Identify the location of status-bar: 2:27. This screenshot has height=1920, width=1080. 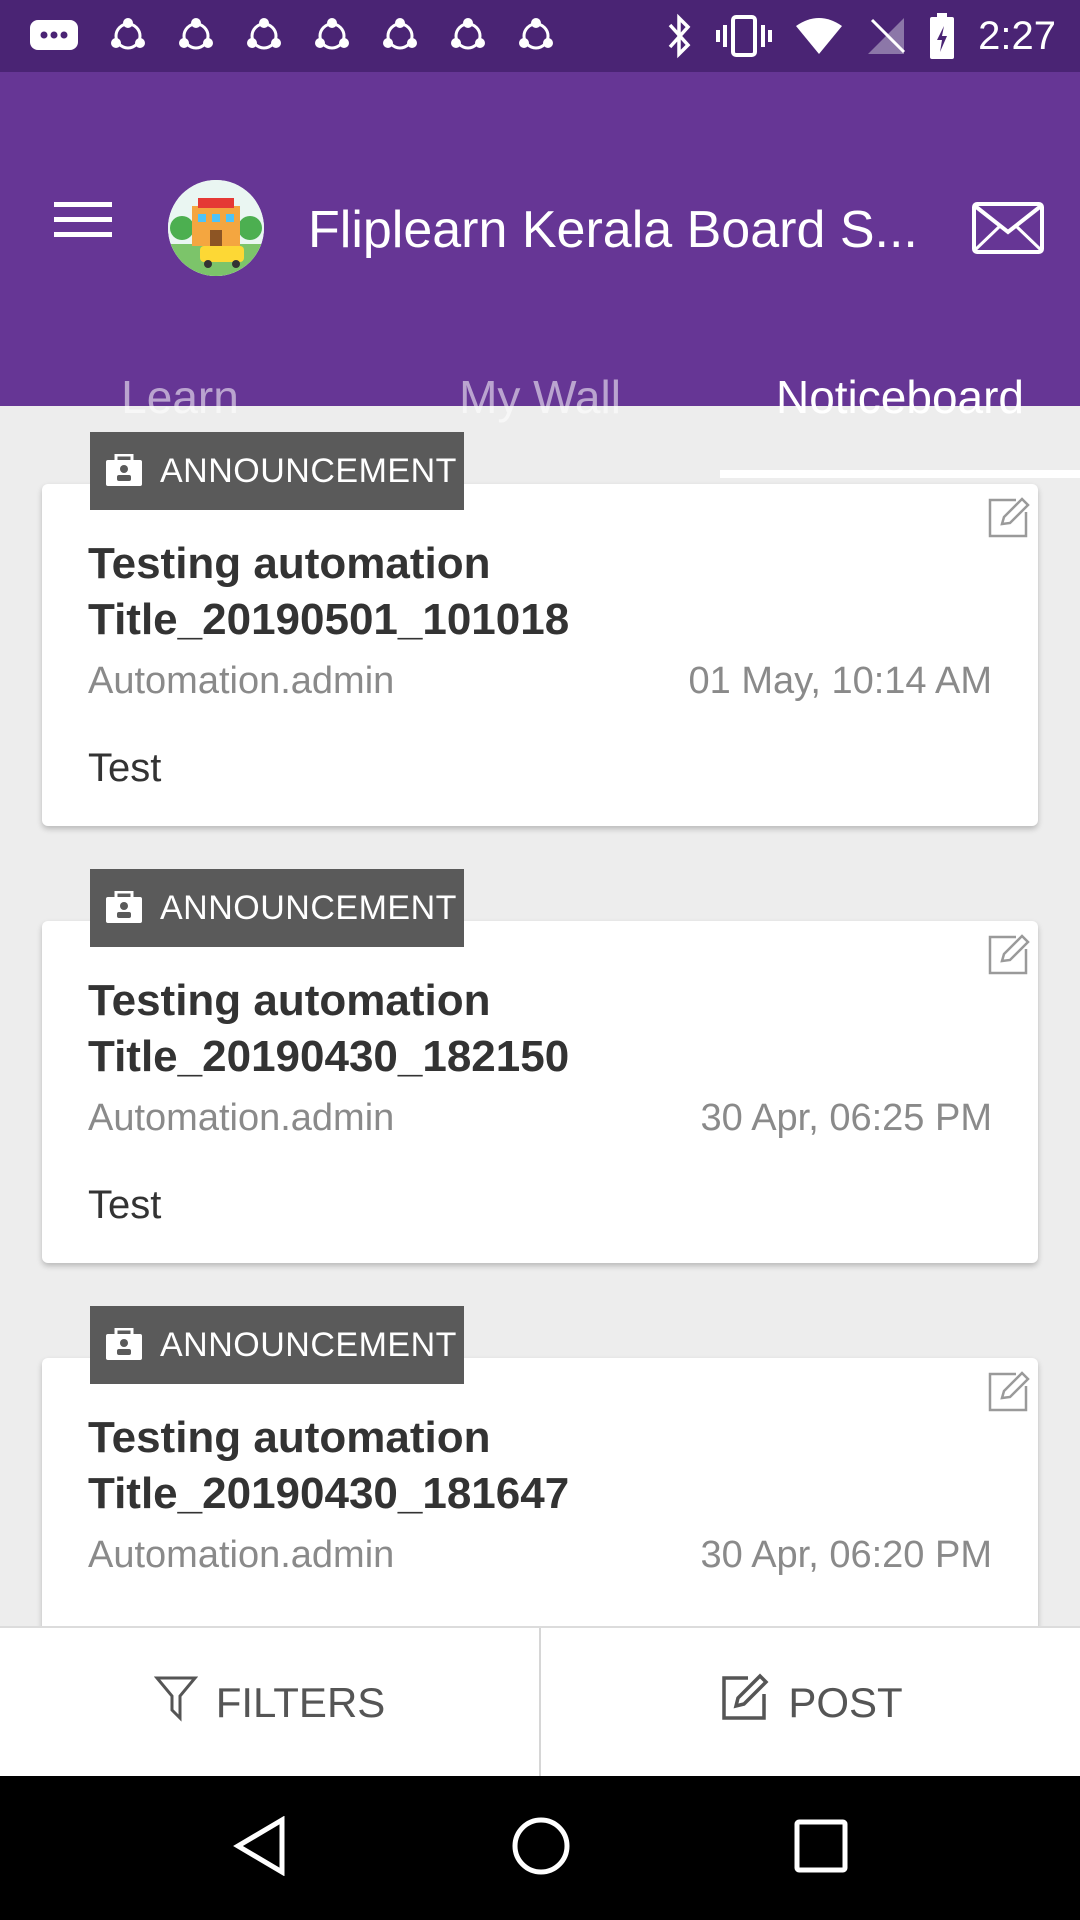
(540, 36).